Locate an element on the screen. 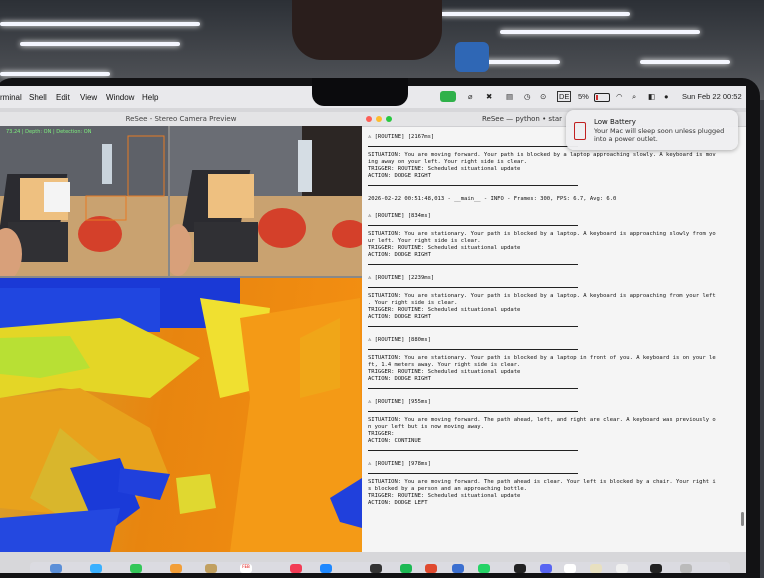 The width and height of the screenshot is (764, 578). minimize-button is located at coordinates (379, 119).